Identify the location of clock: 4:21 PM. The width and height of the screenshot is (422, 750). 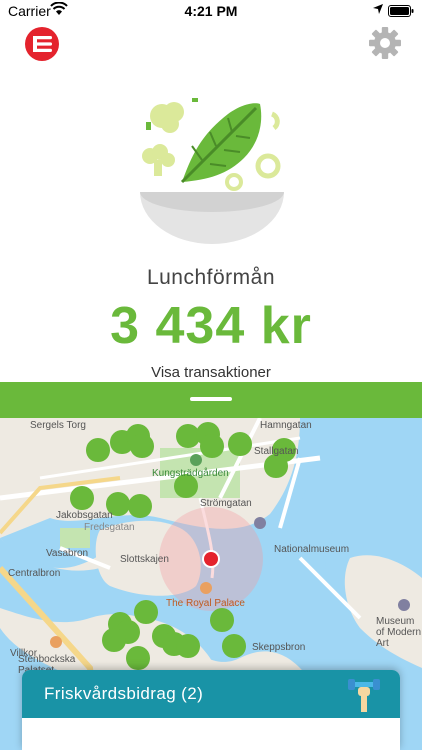
(211, 11).